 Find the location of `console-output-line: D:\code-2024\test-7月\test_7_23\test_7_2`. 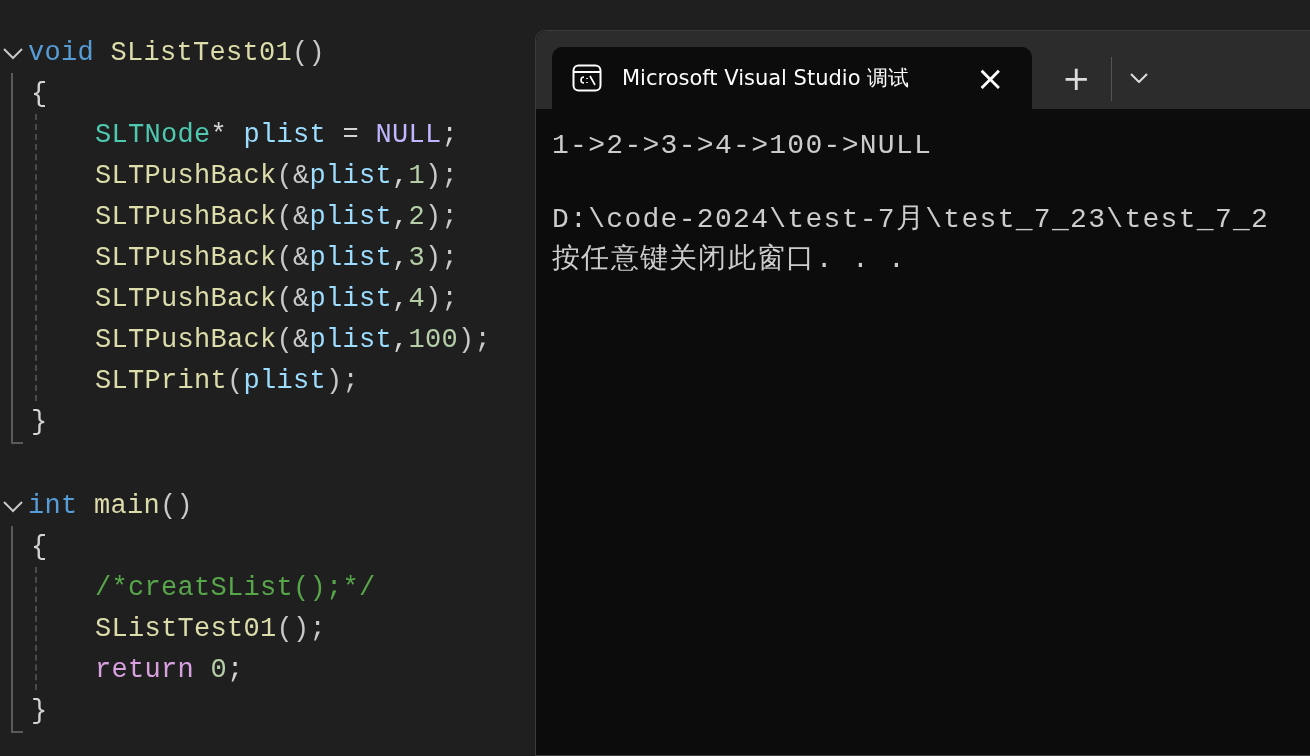

console-output-line: D:\code-2024\test-7月\test_7_23\test_7_2 is located at coordinates (911, 220).